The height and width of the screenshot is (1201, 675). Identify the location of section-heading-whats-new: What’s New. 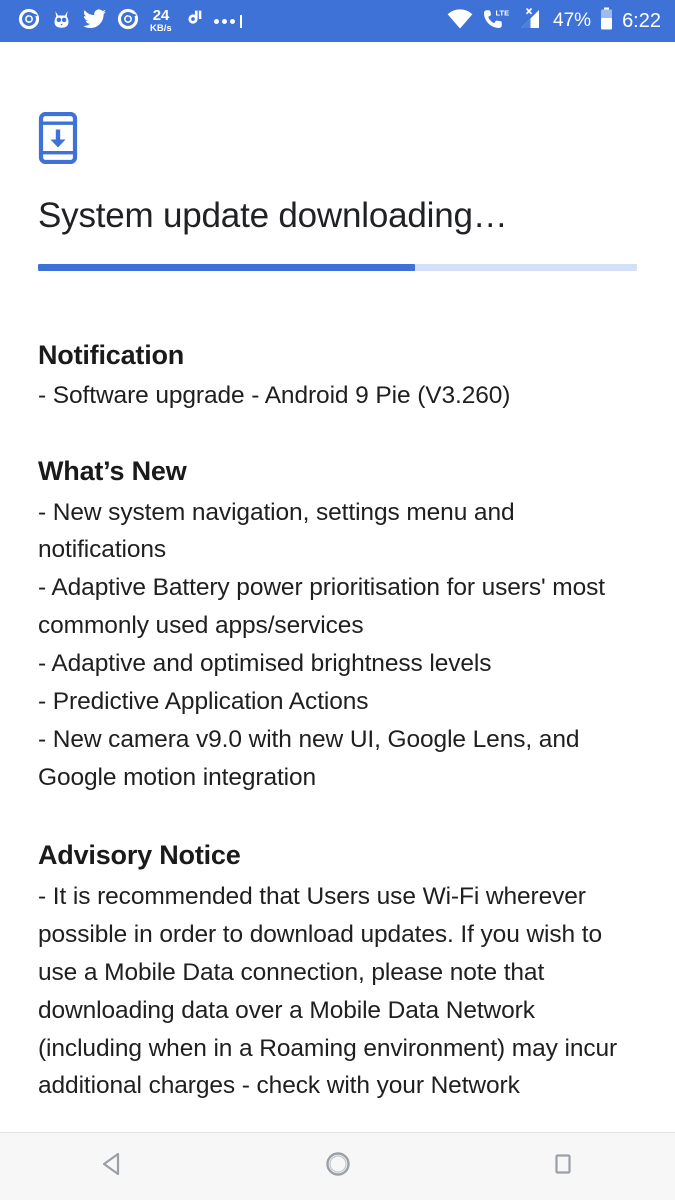
(337, 471).